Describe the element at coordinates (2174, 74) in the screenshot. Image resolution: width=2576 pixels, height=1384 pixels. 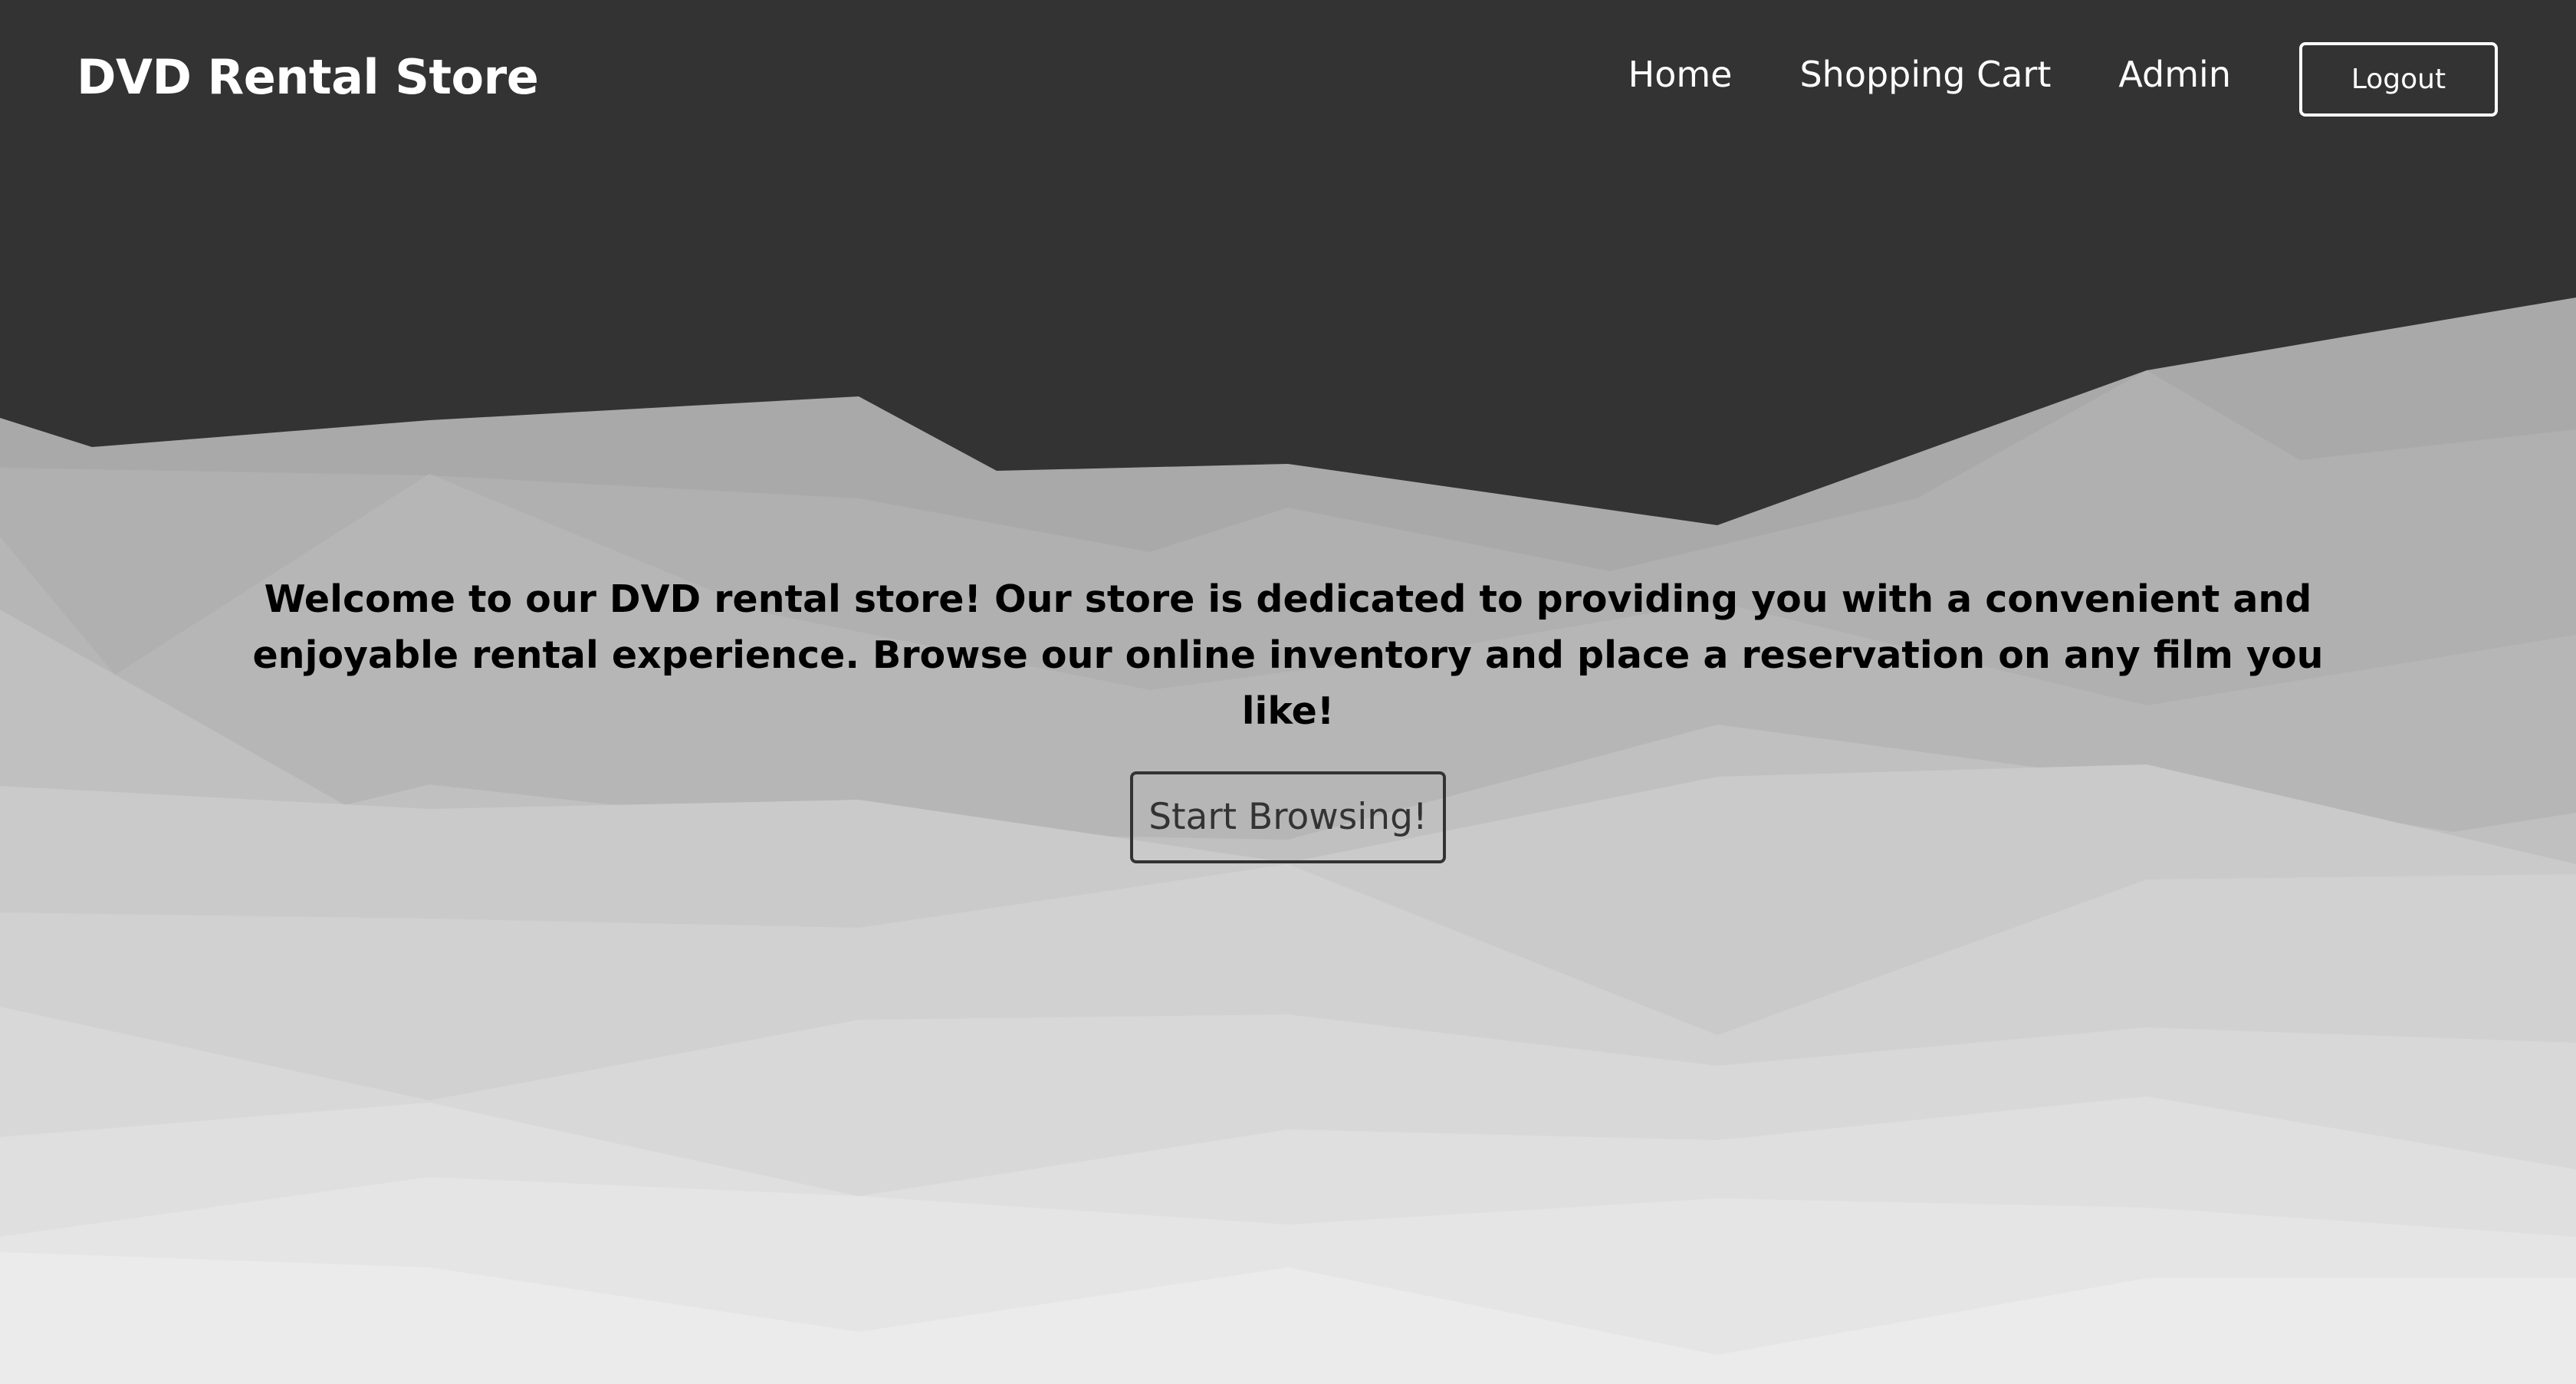
I see `nav-link-admin: Admin` at that location.